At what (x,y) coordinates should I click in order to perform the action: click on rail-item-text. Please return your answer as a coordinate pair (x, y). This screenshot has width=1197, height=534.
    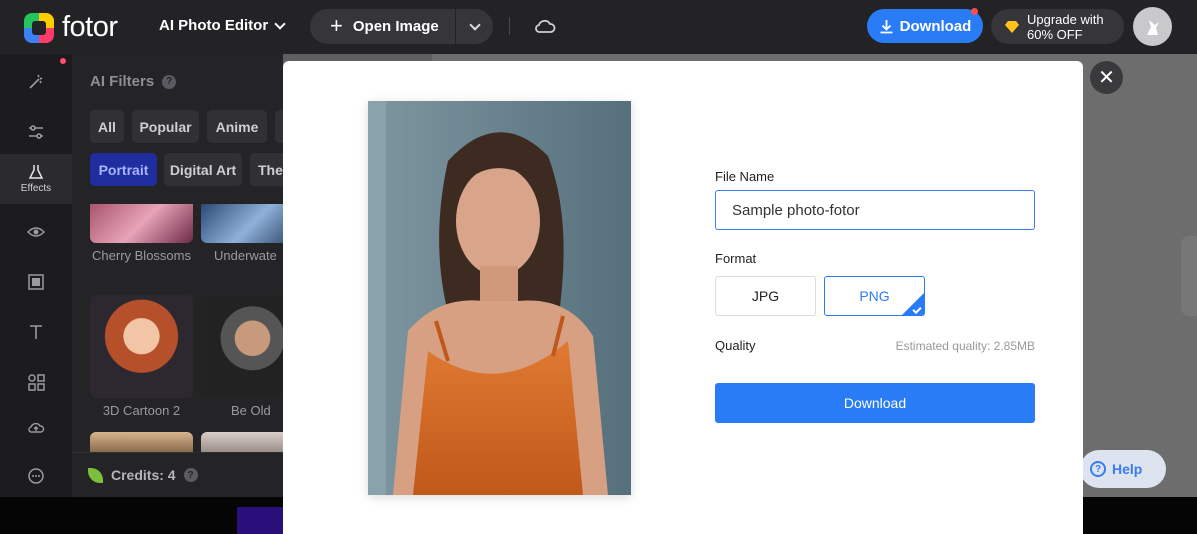
    Looking at the image, I should click on (36, 332).